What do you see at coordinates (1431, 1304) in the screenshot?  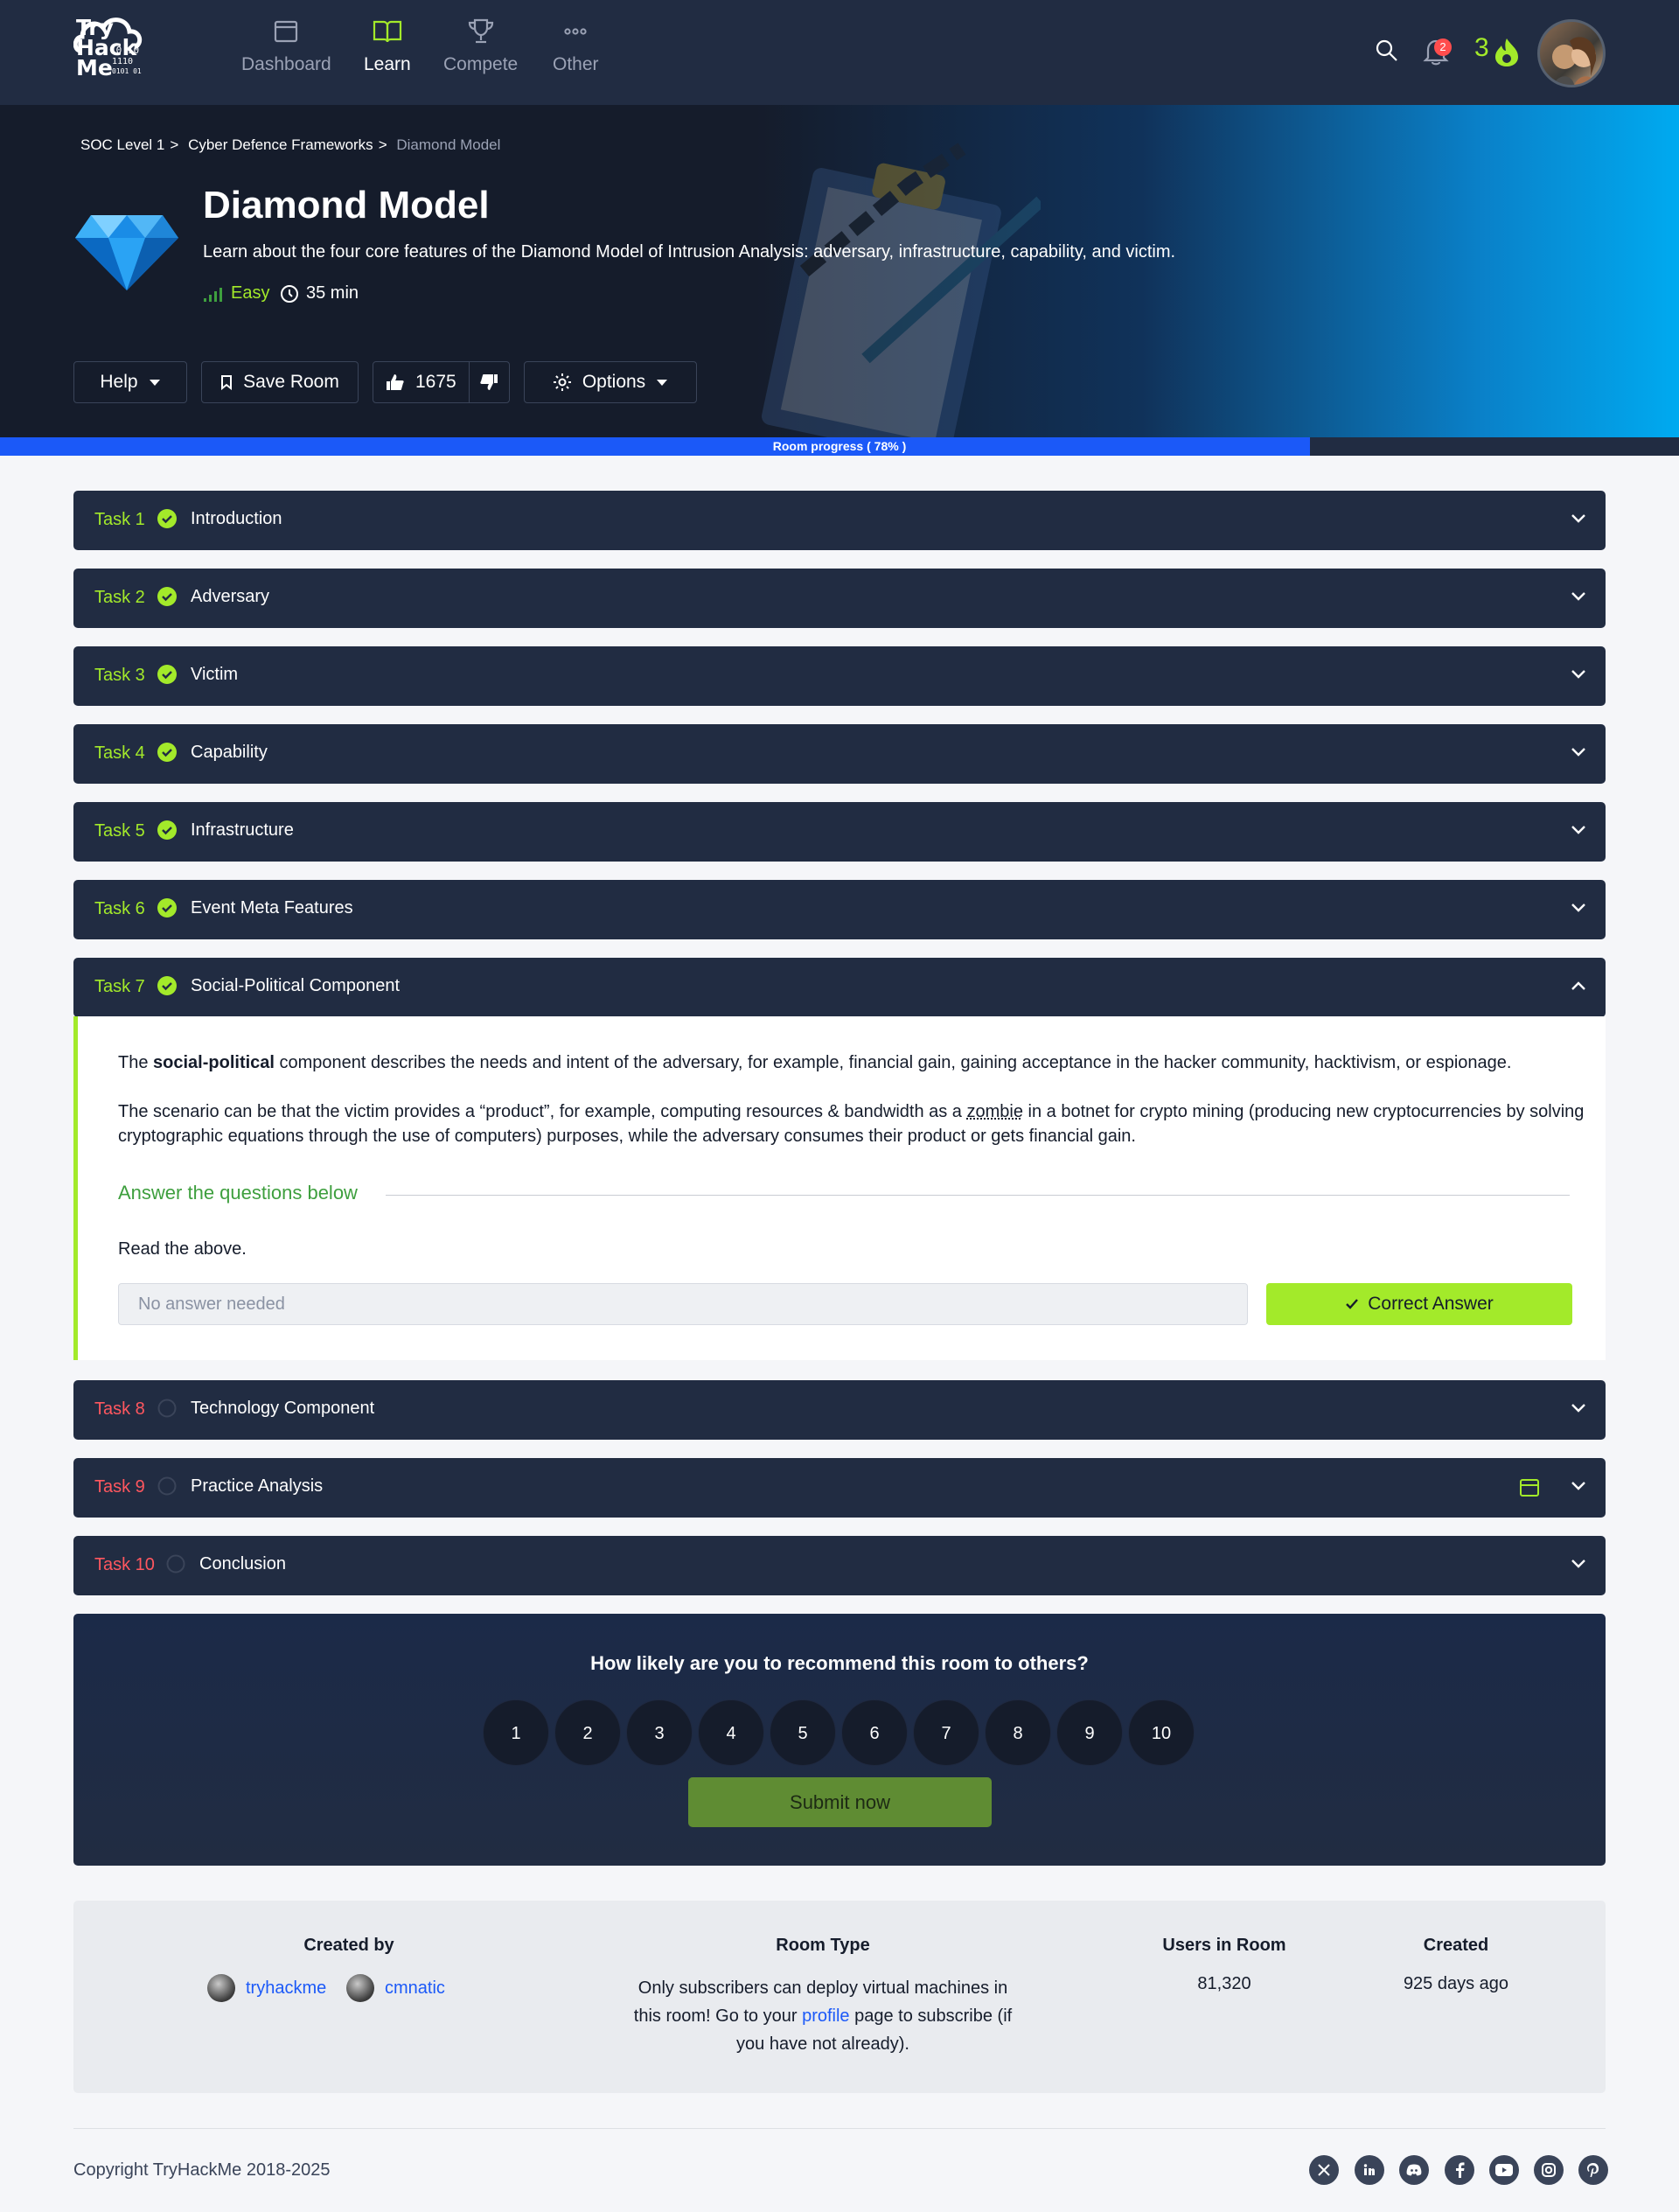 I see `correct-answer-label: Correct Answer` at bounding box center [1431, 1304].